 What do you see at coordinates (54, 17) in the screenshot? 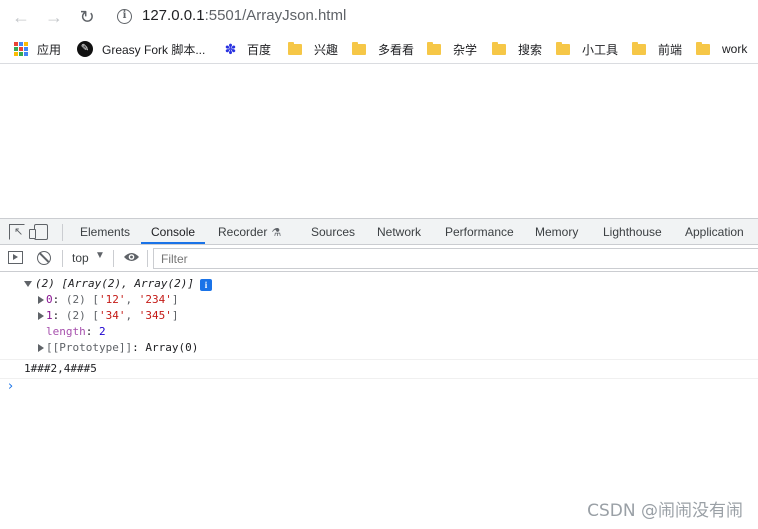
I see `forward-arrow-icon: →` at bounding box center [54, 17].